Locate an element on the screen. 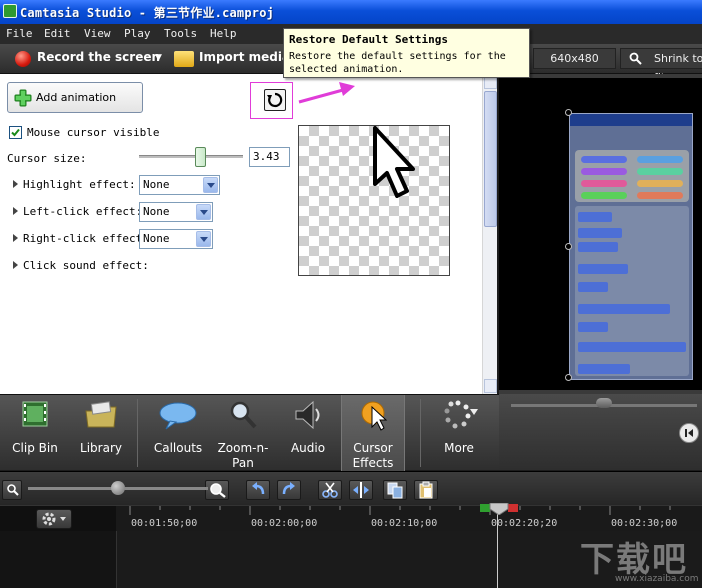 This screenshot has width=702, height=588. left-click-effect-value: None is located at coordinates (156, 211).